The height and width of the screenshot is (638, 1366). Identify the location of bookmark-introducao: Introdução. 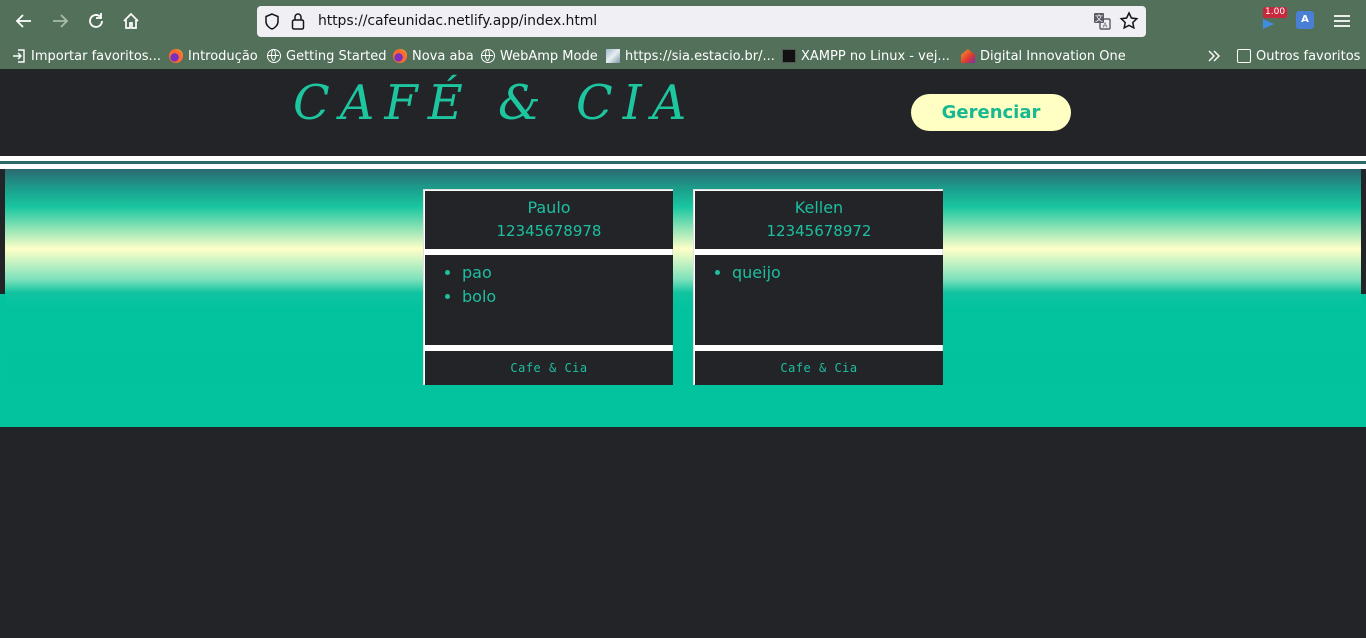
(213, 56).